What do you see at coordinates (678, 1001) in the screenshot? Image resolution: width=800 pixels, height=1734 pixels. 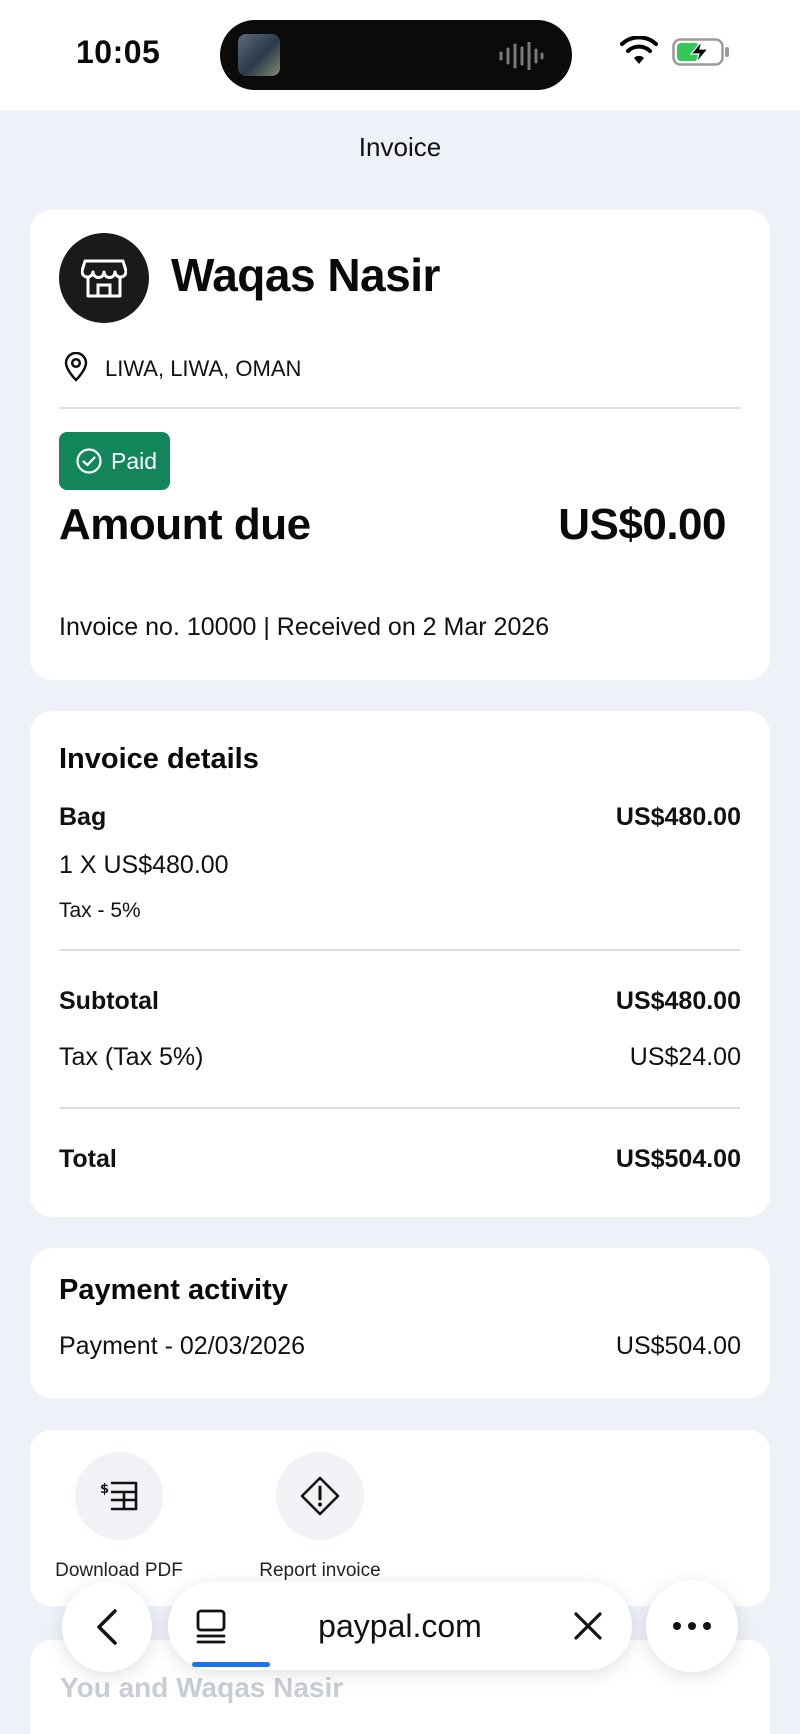 I see `subtotal-value: US$480.00` at bounding box center [678, 1001].